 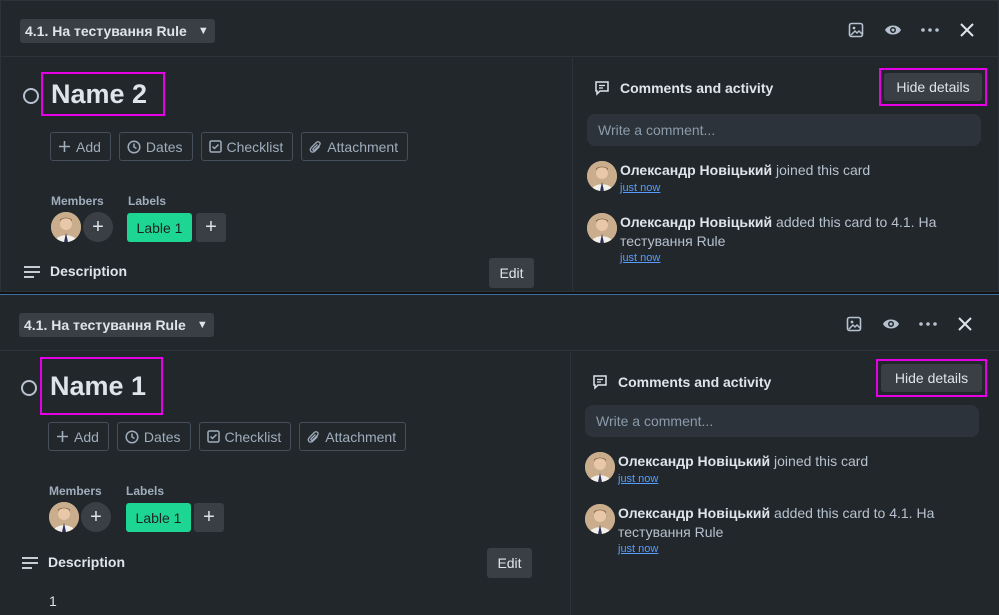 I want to click on card-title: Name 1, so click(x=98, y=386).